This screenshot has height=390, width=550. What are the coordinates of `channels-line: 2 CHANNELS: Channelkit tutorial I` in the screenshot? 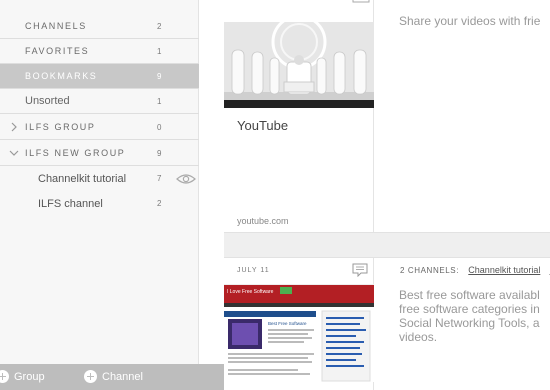 It's located at (475, 270).